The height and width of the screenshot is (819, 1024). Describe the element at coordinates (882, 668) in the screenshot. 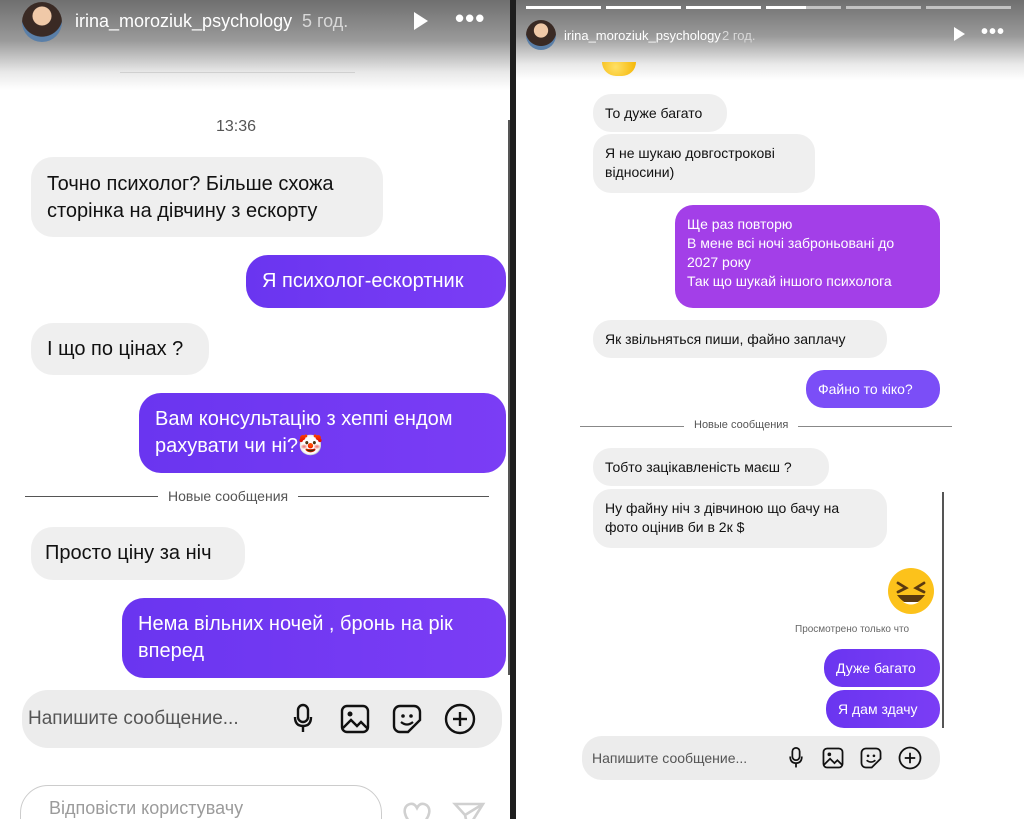

I see `message-outgoing: Дуже багато` at that location.